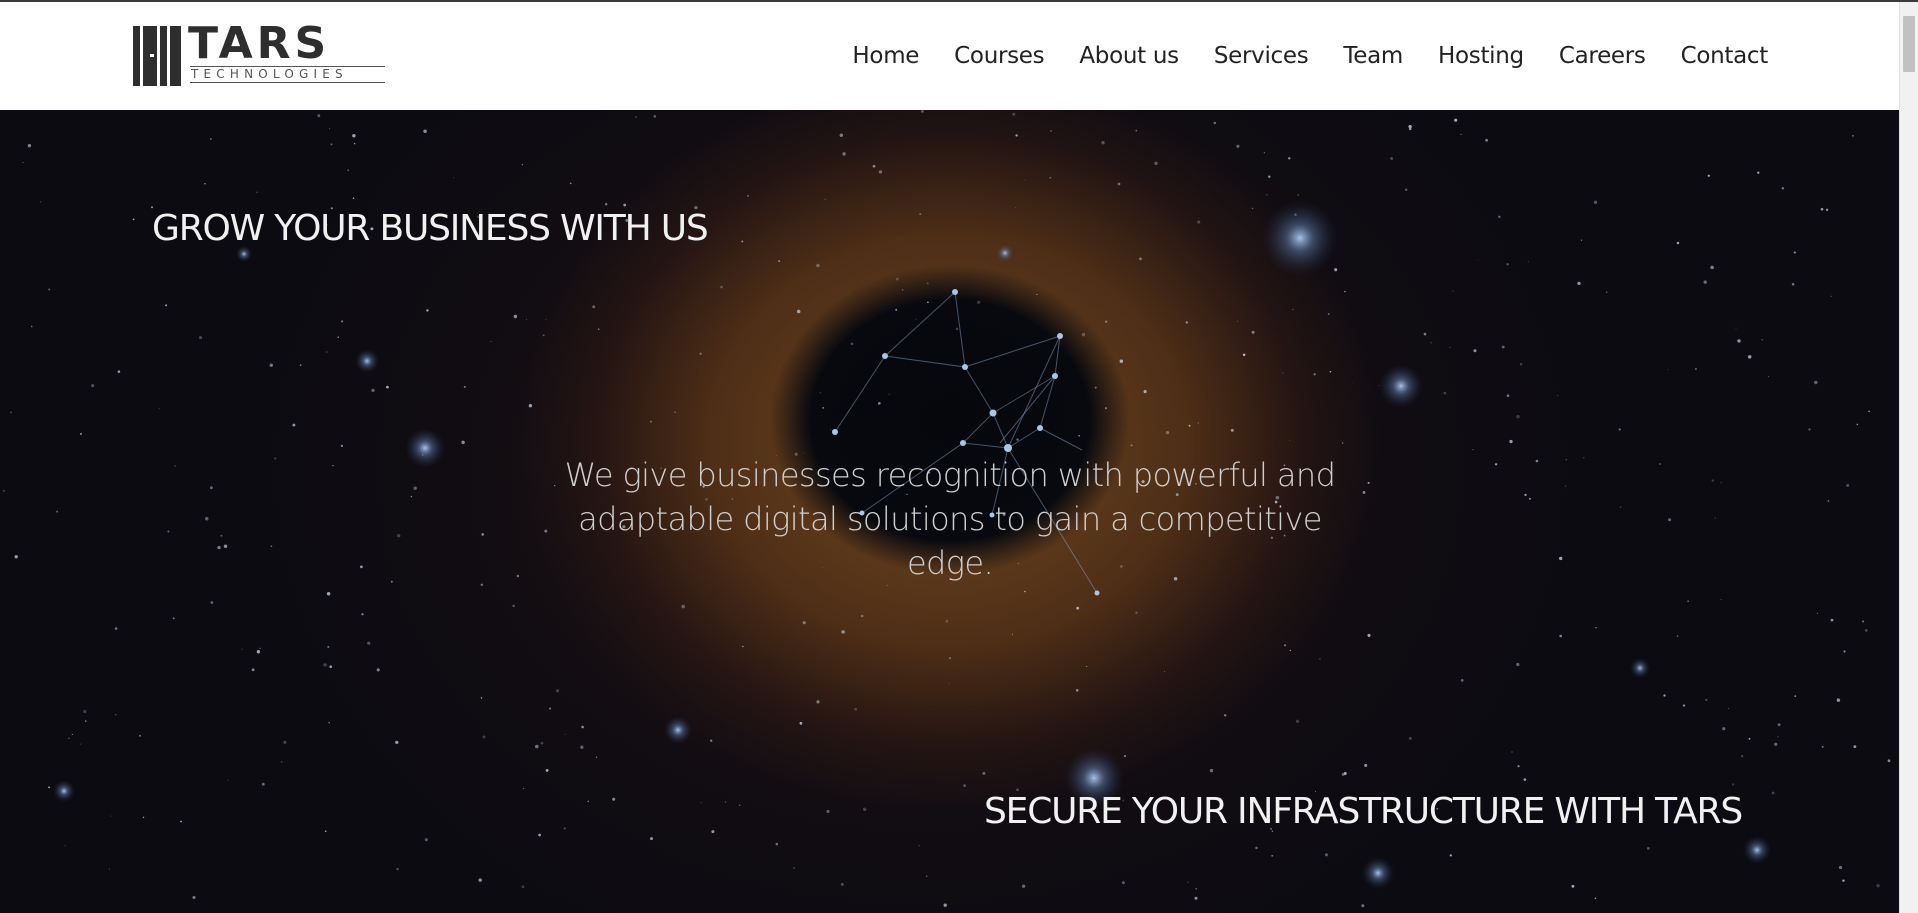 This screenshot has width=1918, height=913. Describe the element at coordinates (1363, 811) in the screenshot. I see `hero-headline-secure: SECURE YOUR INFRASTRUCTURE WITH TARS` at that location.